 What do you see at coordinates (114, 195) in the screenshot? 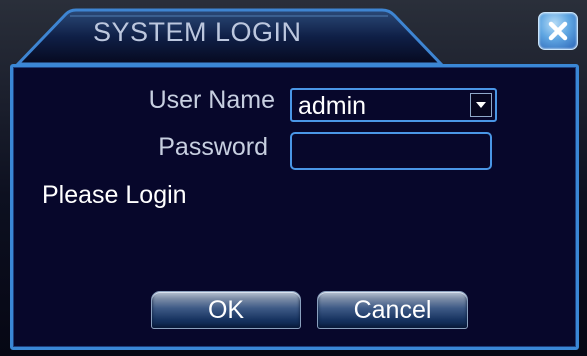
I see `status-message: Please Login` at bounding box center [114, 195].